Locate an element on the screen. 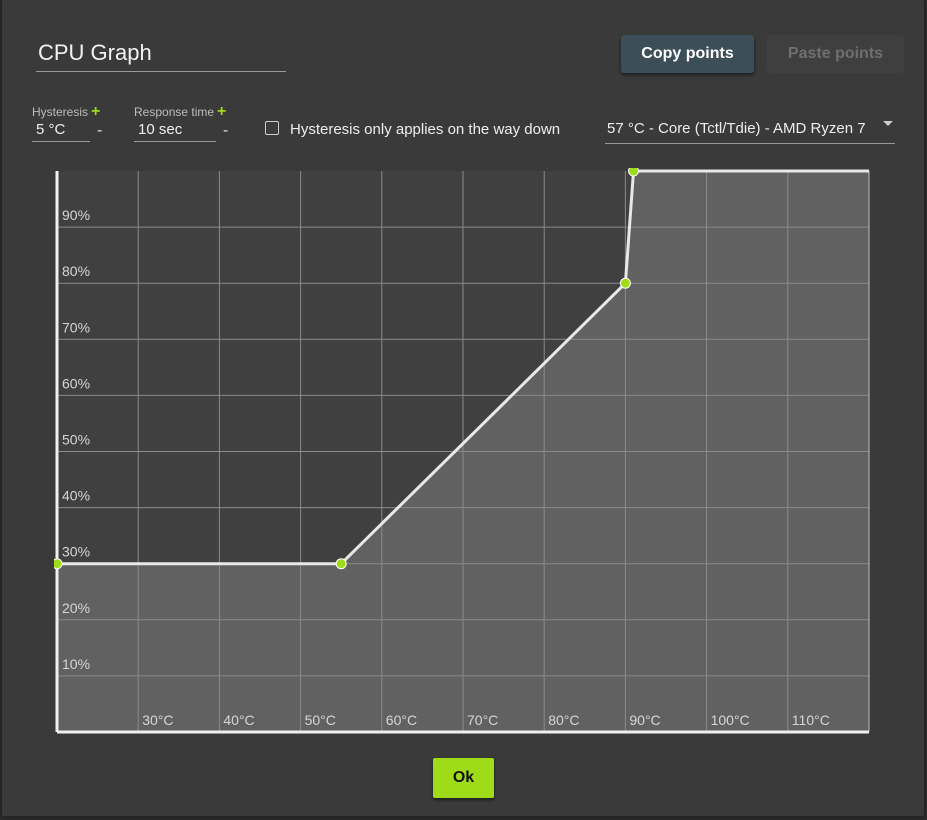 This screenshot has height=820, width=927. y-tick-label: 50% is located at coordinates (76, 440).